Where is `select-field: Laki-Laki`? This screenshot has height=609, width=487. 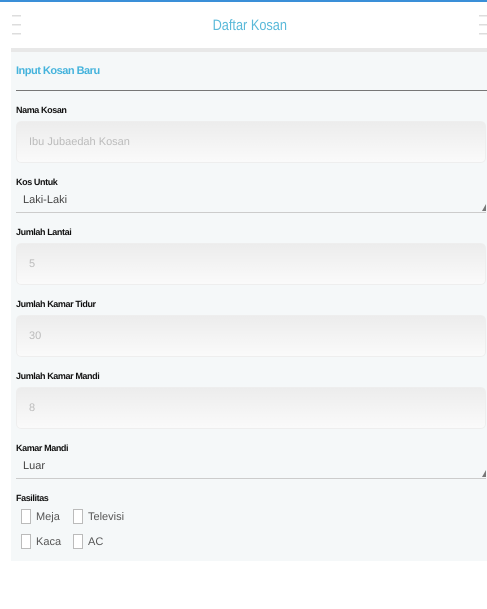 select-field: Laki-Laki is located at coordinates (251, 200).